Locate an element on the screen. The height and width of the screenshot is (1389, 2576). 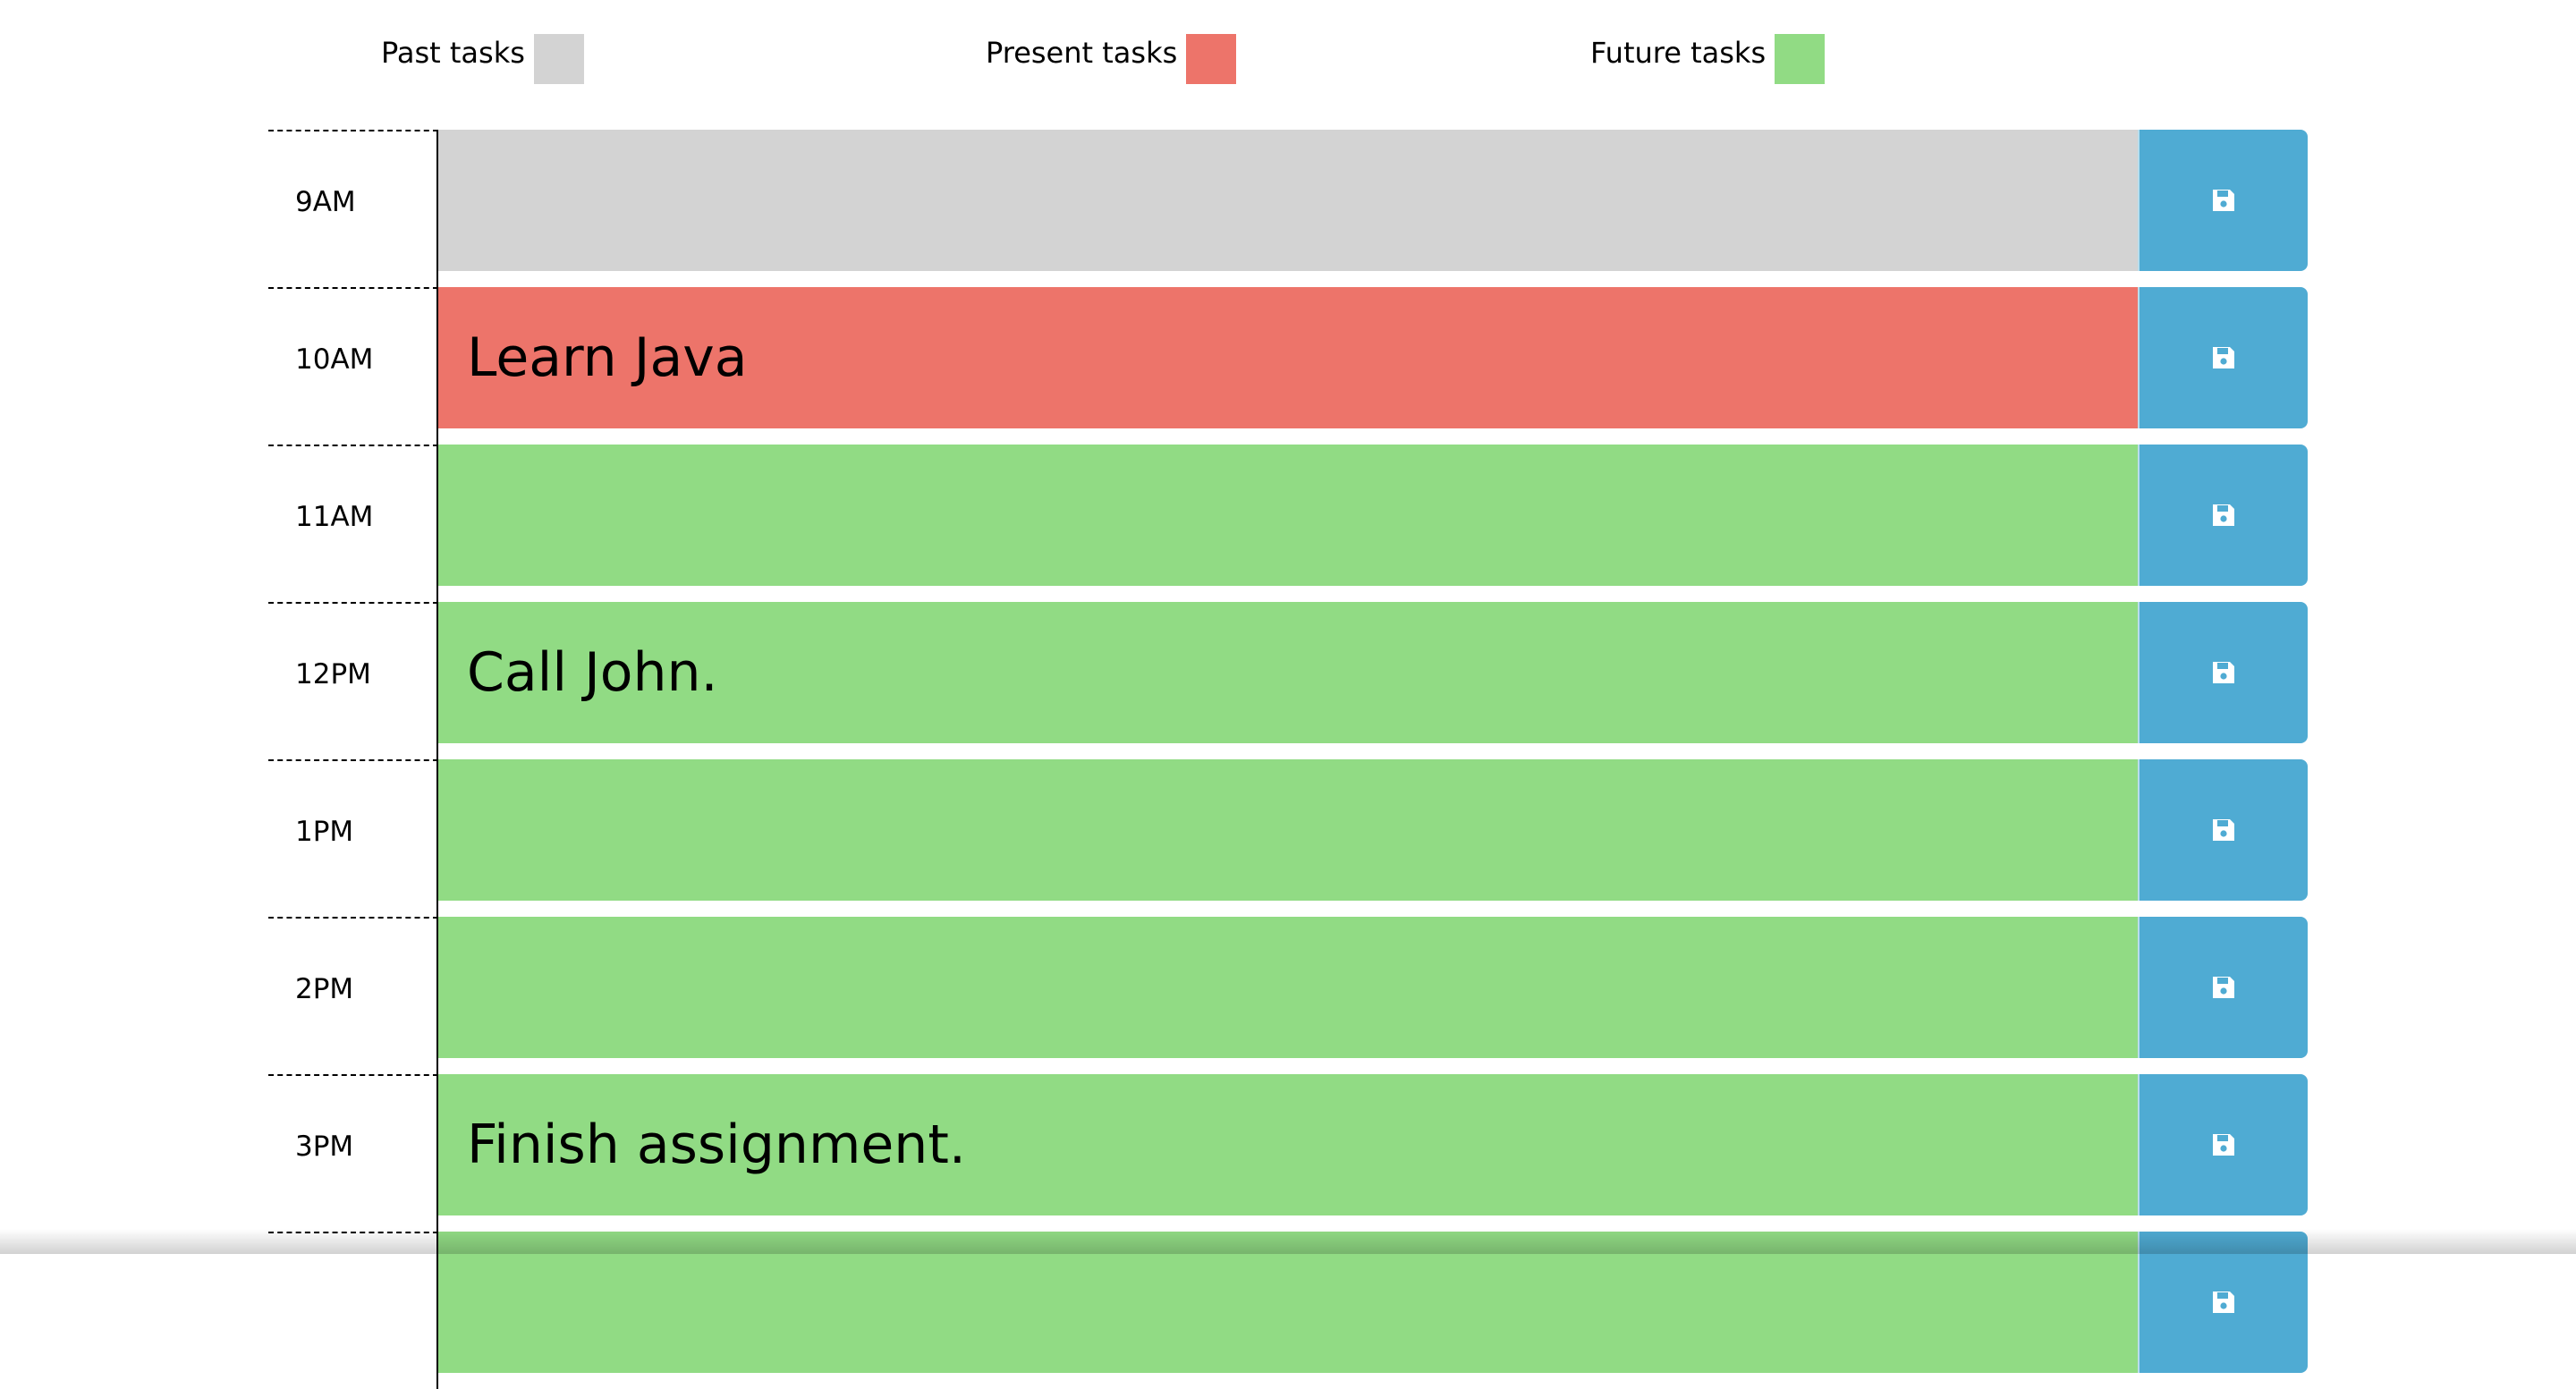
legend-past-label: Past tasks is located at coordinates (453, 53).